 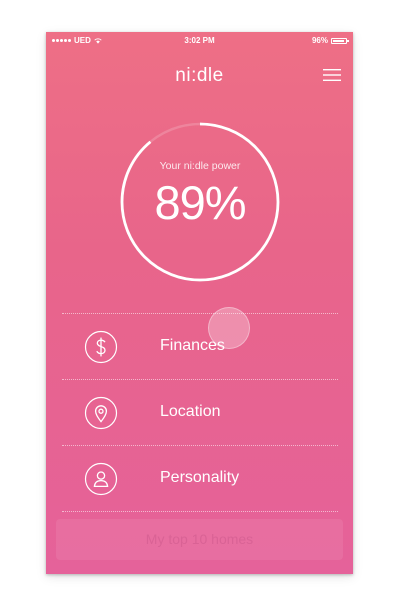 What do you see at coordinates (190, 411) in the screenshot?
I see `category-label-location: Location` at bounding box center [190, 411].